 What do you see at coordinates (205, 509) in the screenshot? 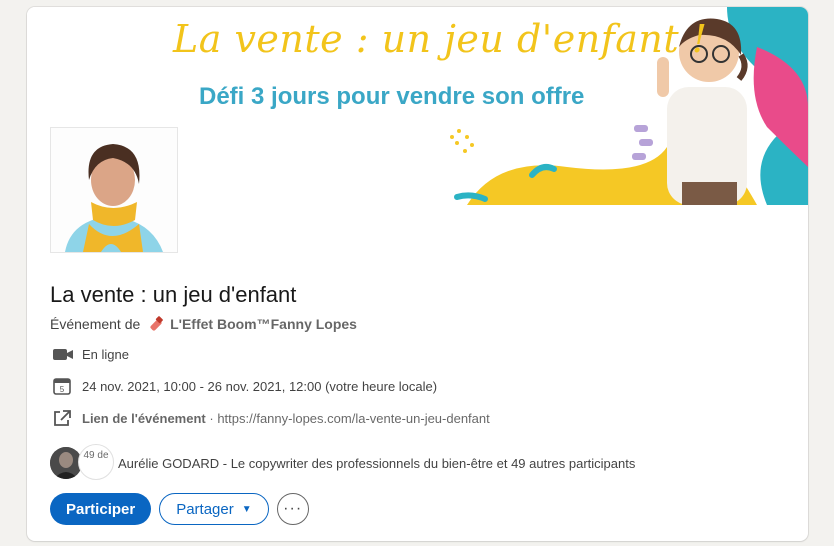
I see `share-button-label: Partager` at bounding box center [205, 509].